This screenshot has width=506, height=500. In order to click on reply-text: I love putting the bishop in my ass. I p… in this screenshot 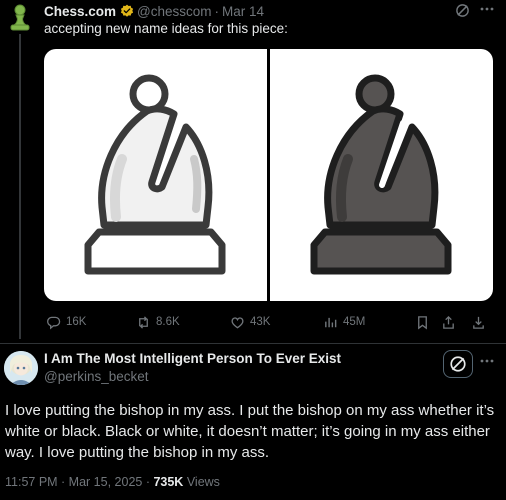, I will do `click(250, 431)`.